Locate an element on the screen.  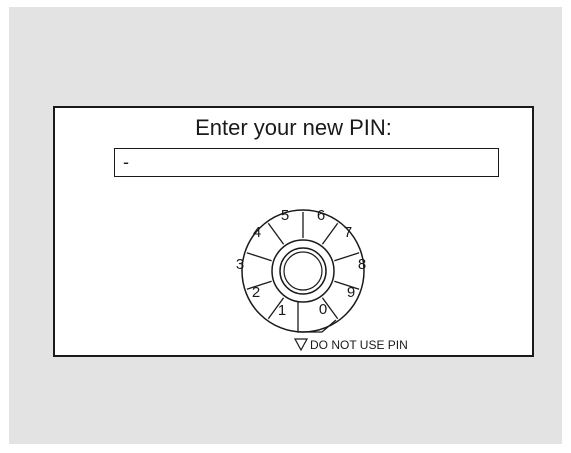
dial-digit-2: 2 is located at coordinates (256, 292).